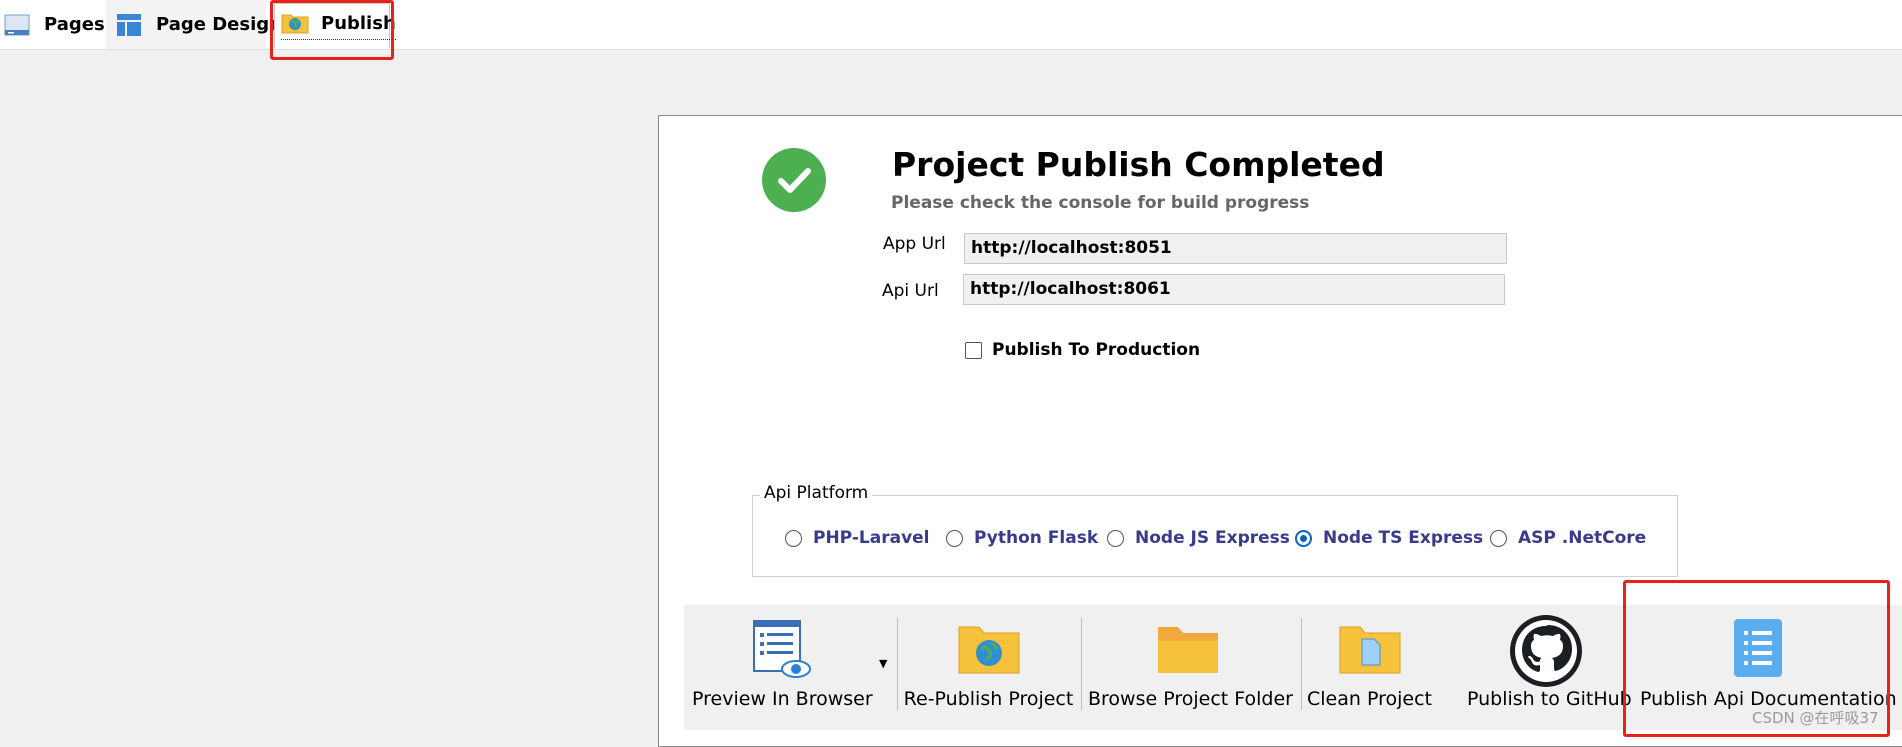 This screenshot has width=1902, height=747. What do you see at coordinates (1370, 648) in the screenshot?
I see `clean-folder-icon` at bounding box center [1370, 648].